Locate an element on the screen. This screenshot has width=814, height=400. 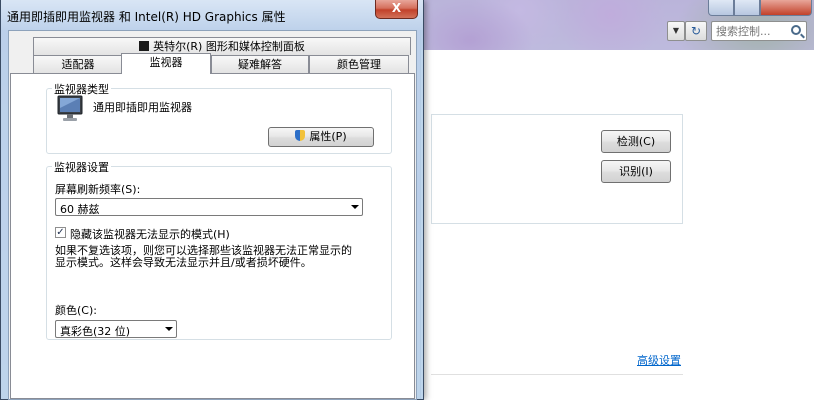
colors-label: 颜色(C): is located at coordinates (76, 310).